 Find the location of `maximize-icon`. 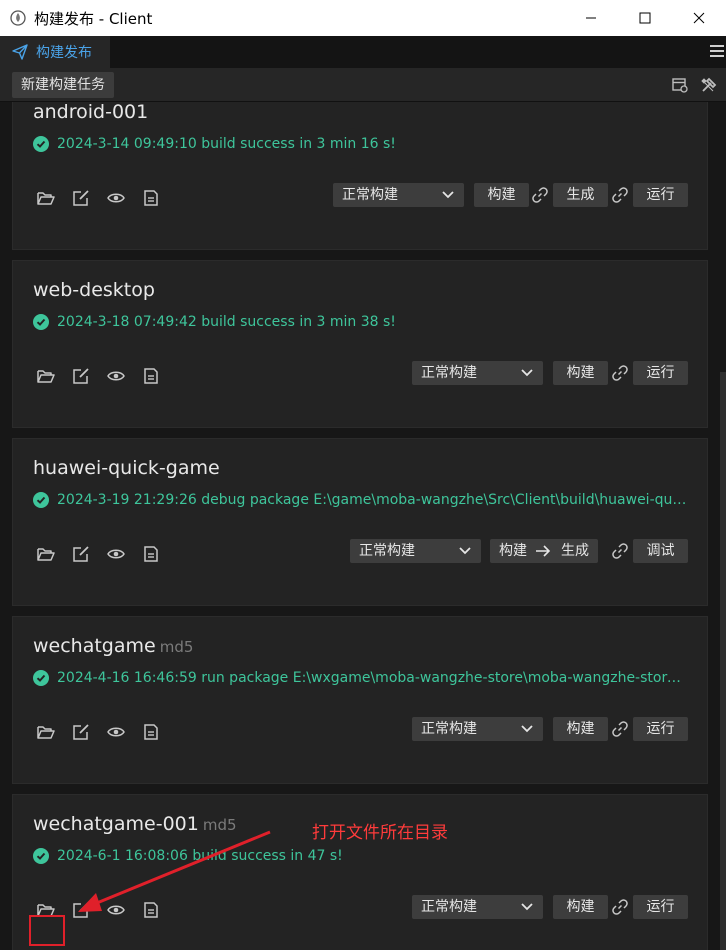

maximize-icon is located at coordinates (645, 18).